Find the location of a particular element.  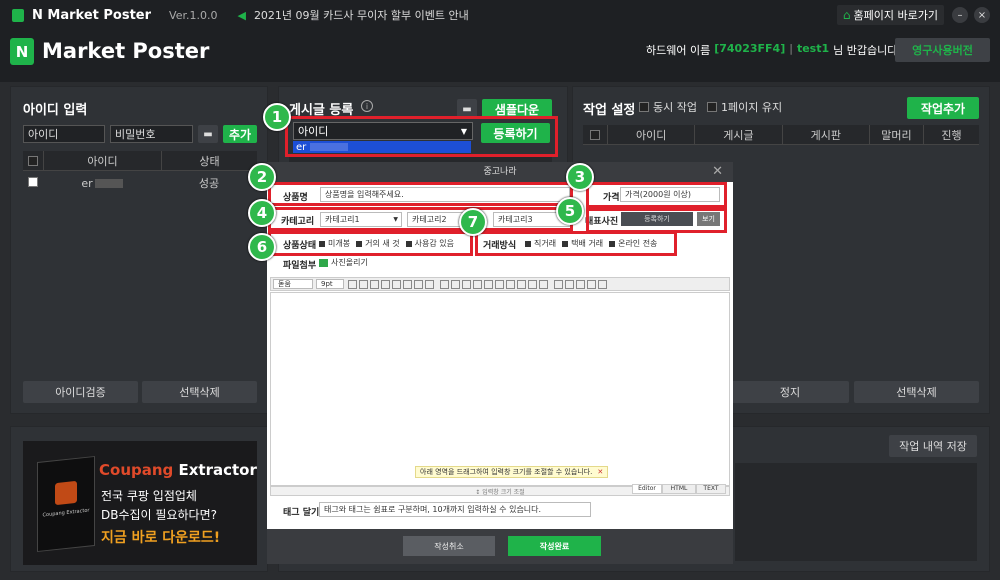

step-badge-4: 4 is located at coordinates (262, 213).